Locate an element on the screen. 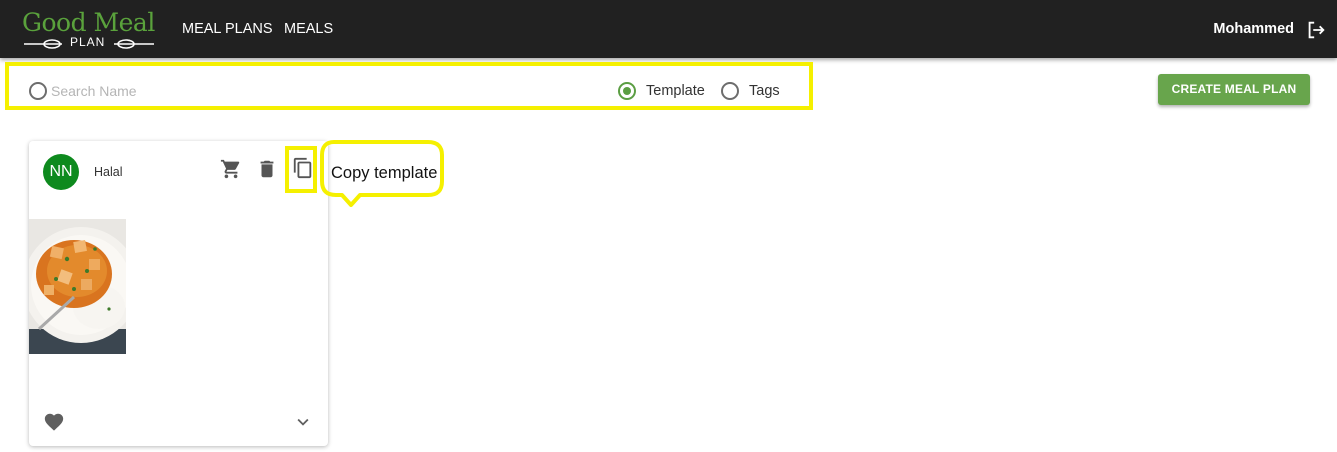 The width and height of the screenshot is (1337, 452). copy-icon is located at coordinates (303, 168).